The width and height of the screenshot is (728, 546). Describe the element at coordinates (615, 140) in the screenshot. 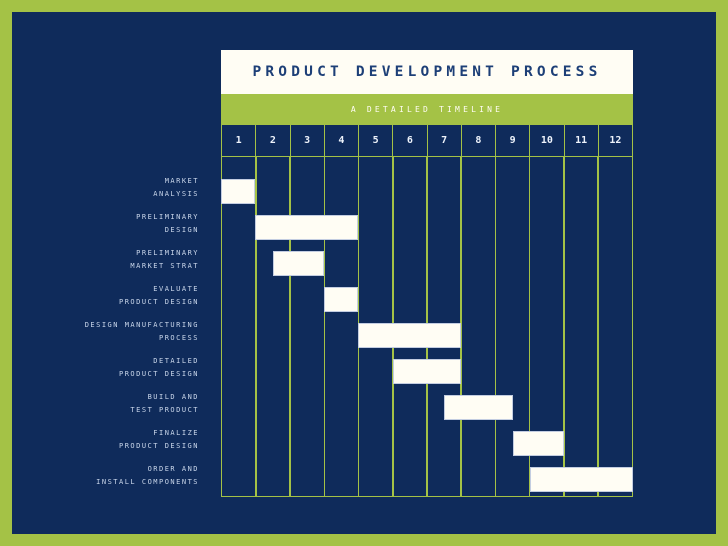

I see `month-header-cell: 12` at that location.